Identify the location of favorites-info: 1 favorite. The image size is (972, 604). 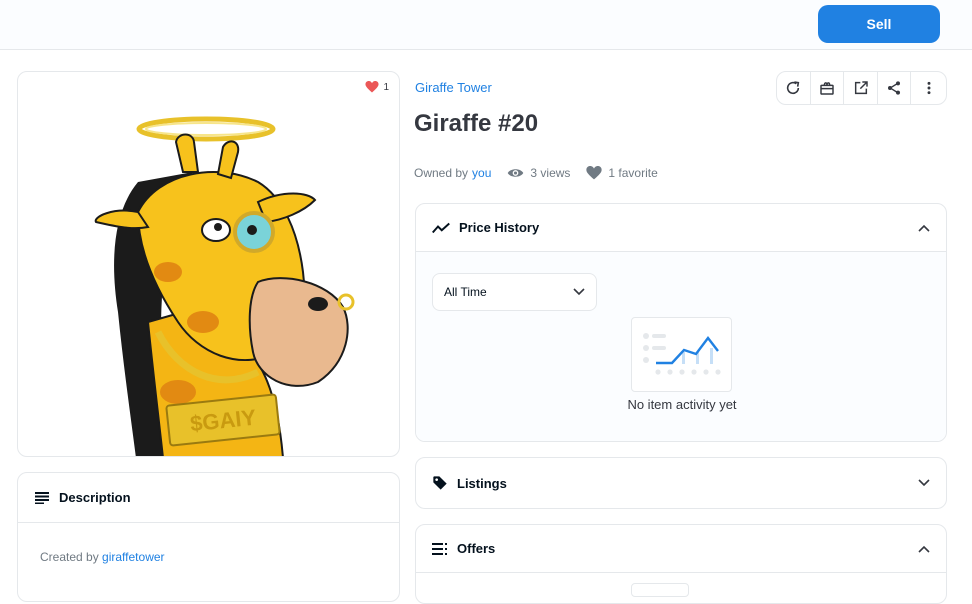
(622, 173).